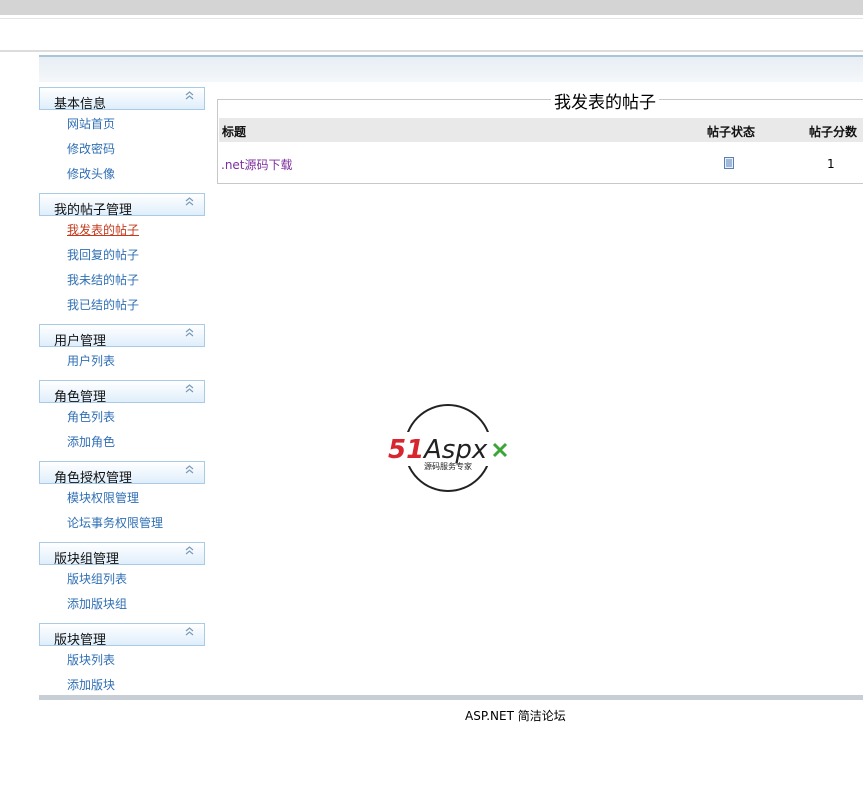  What do you see at coordinates (731, 132) in the screenshot?
I see `column-header-status: 帖子状态` at bounding box center [731, 132].